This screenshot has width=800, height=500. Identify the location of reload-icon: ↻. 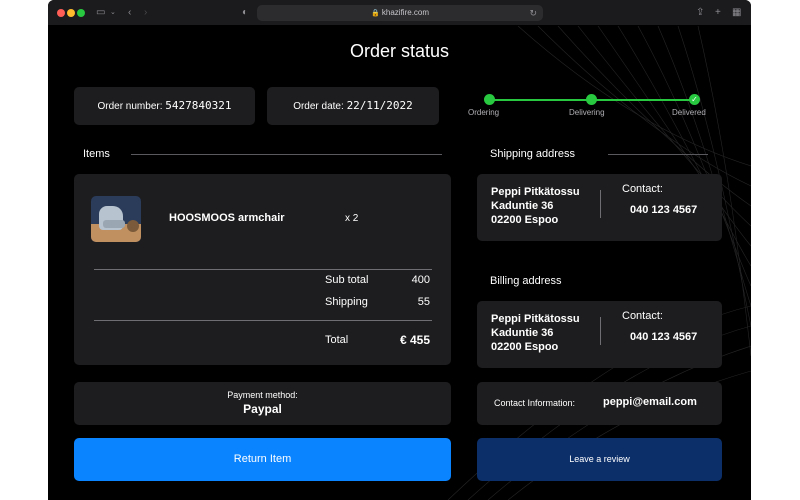
(533, 13).